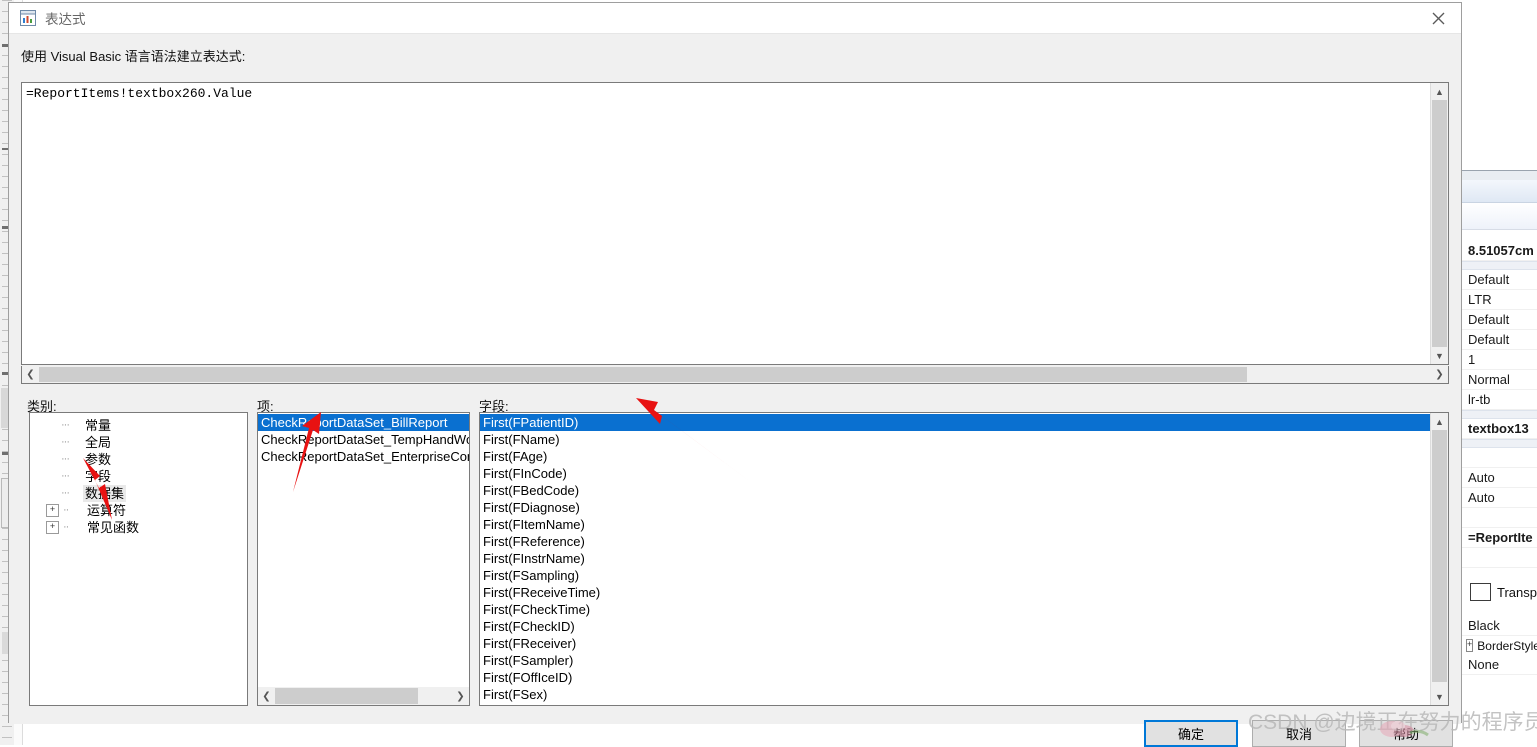  I want to click on field-row: First(FPatientID), so click(955, 422).